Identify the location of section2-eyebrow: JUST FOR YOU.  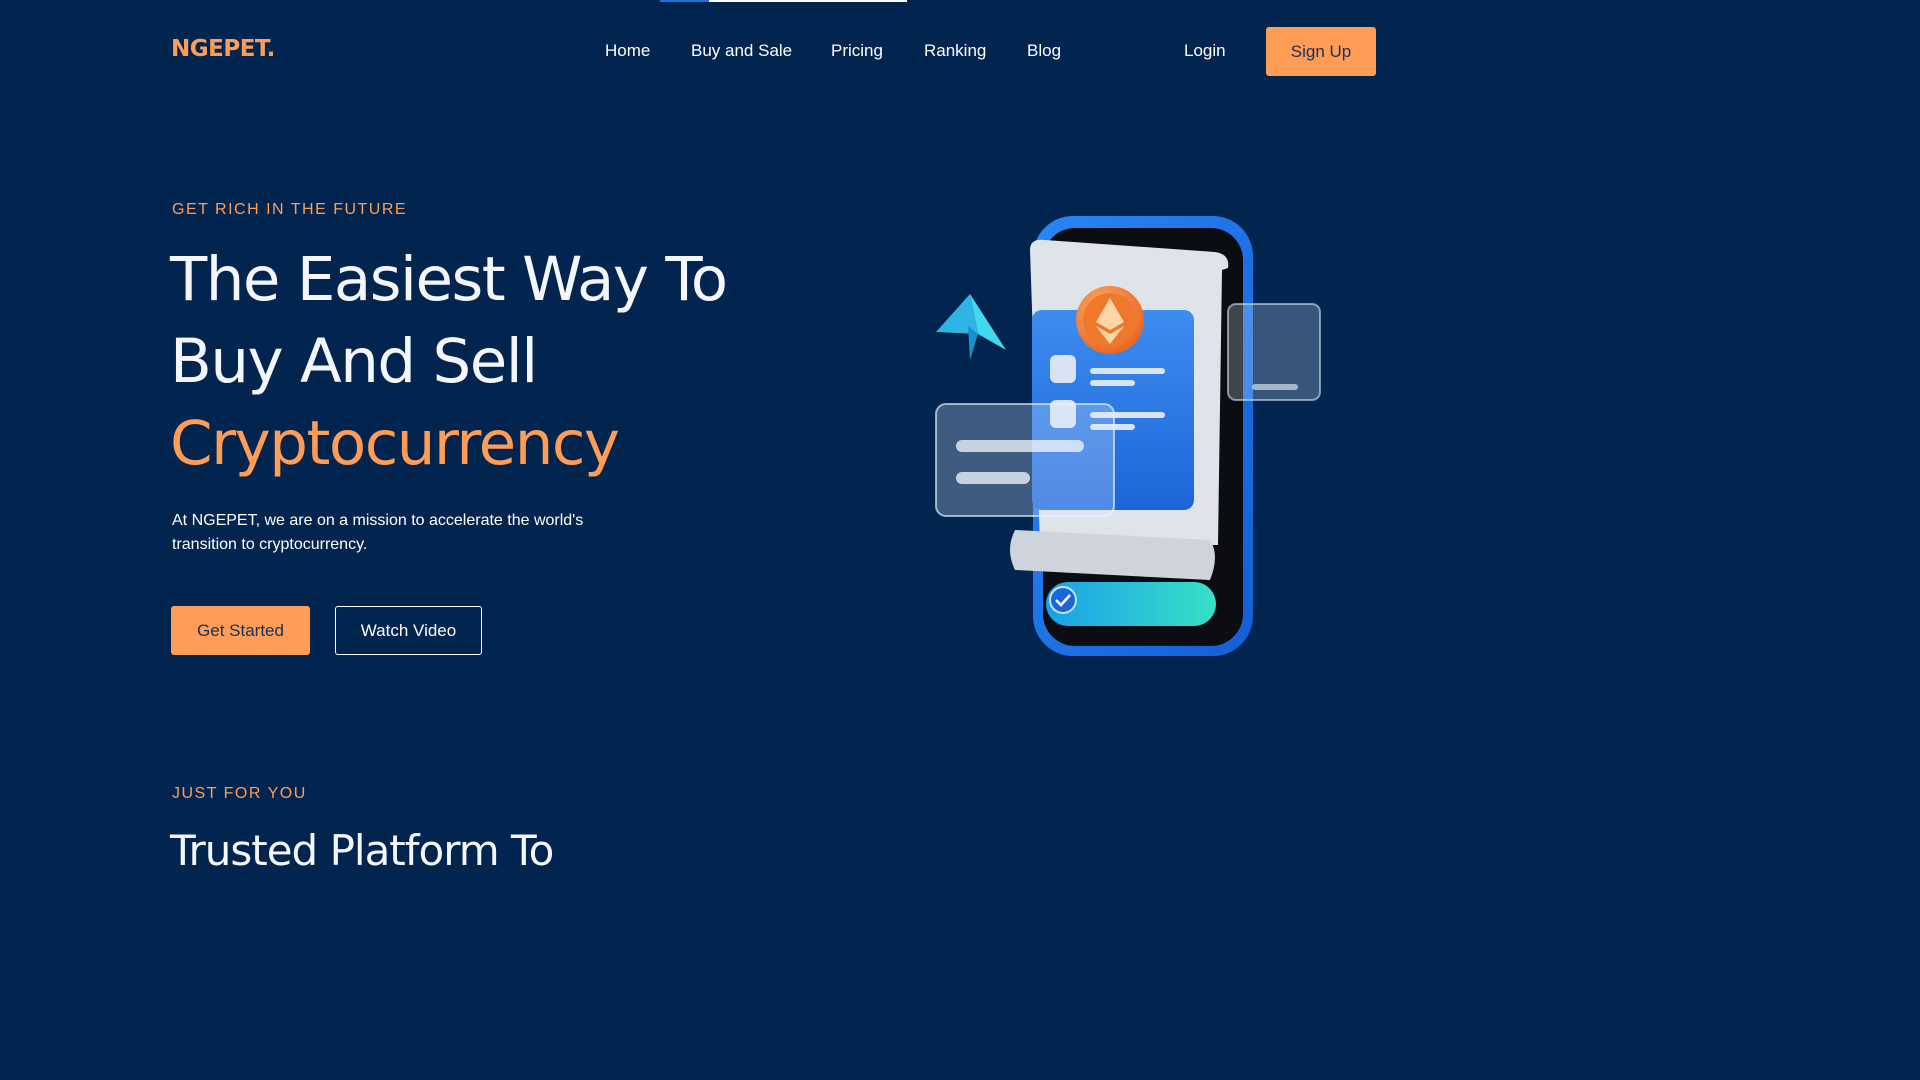
(239, 793).